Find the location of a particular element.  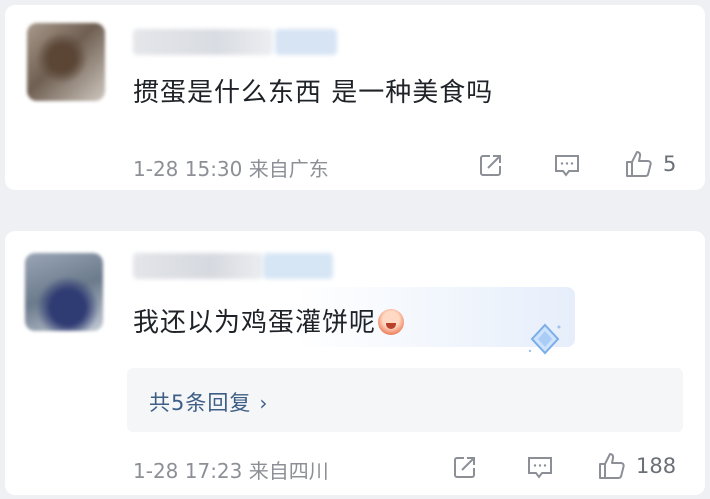

comment-meta: 1-28 15:30 来自广东 is located at coordinates (231, 167).